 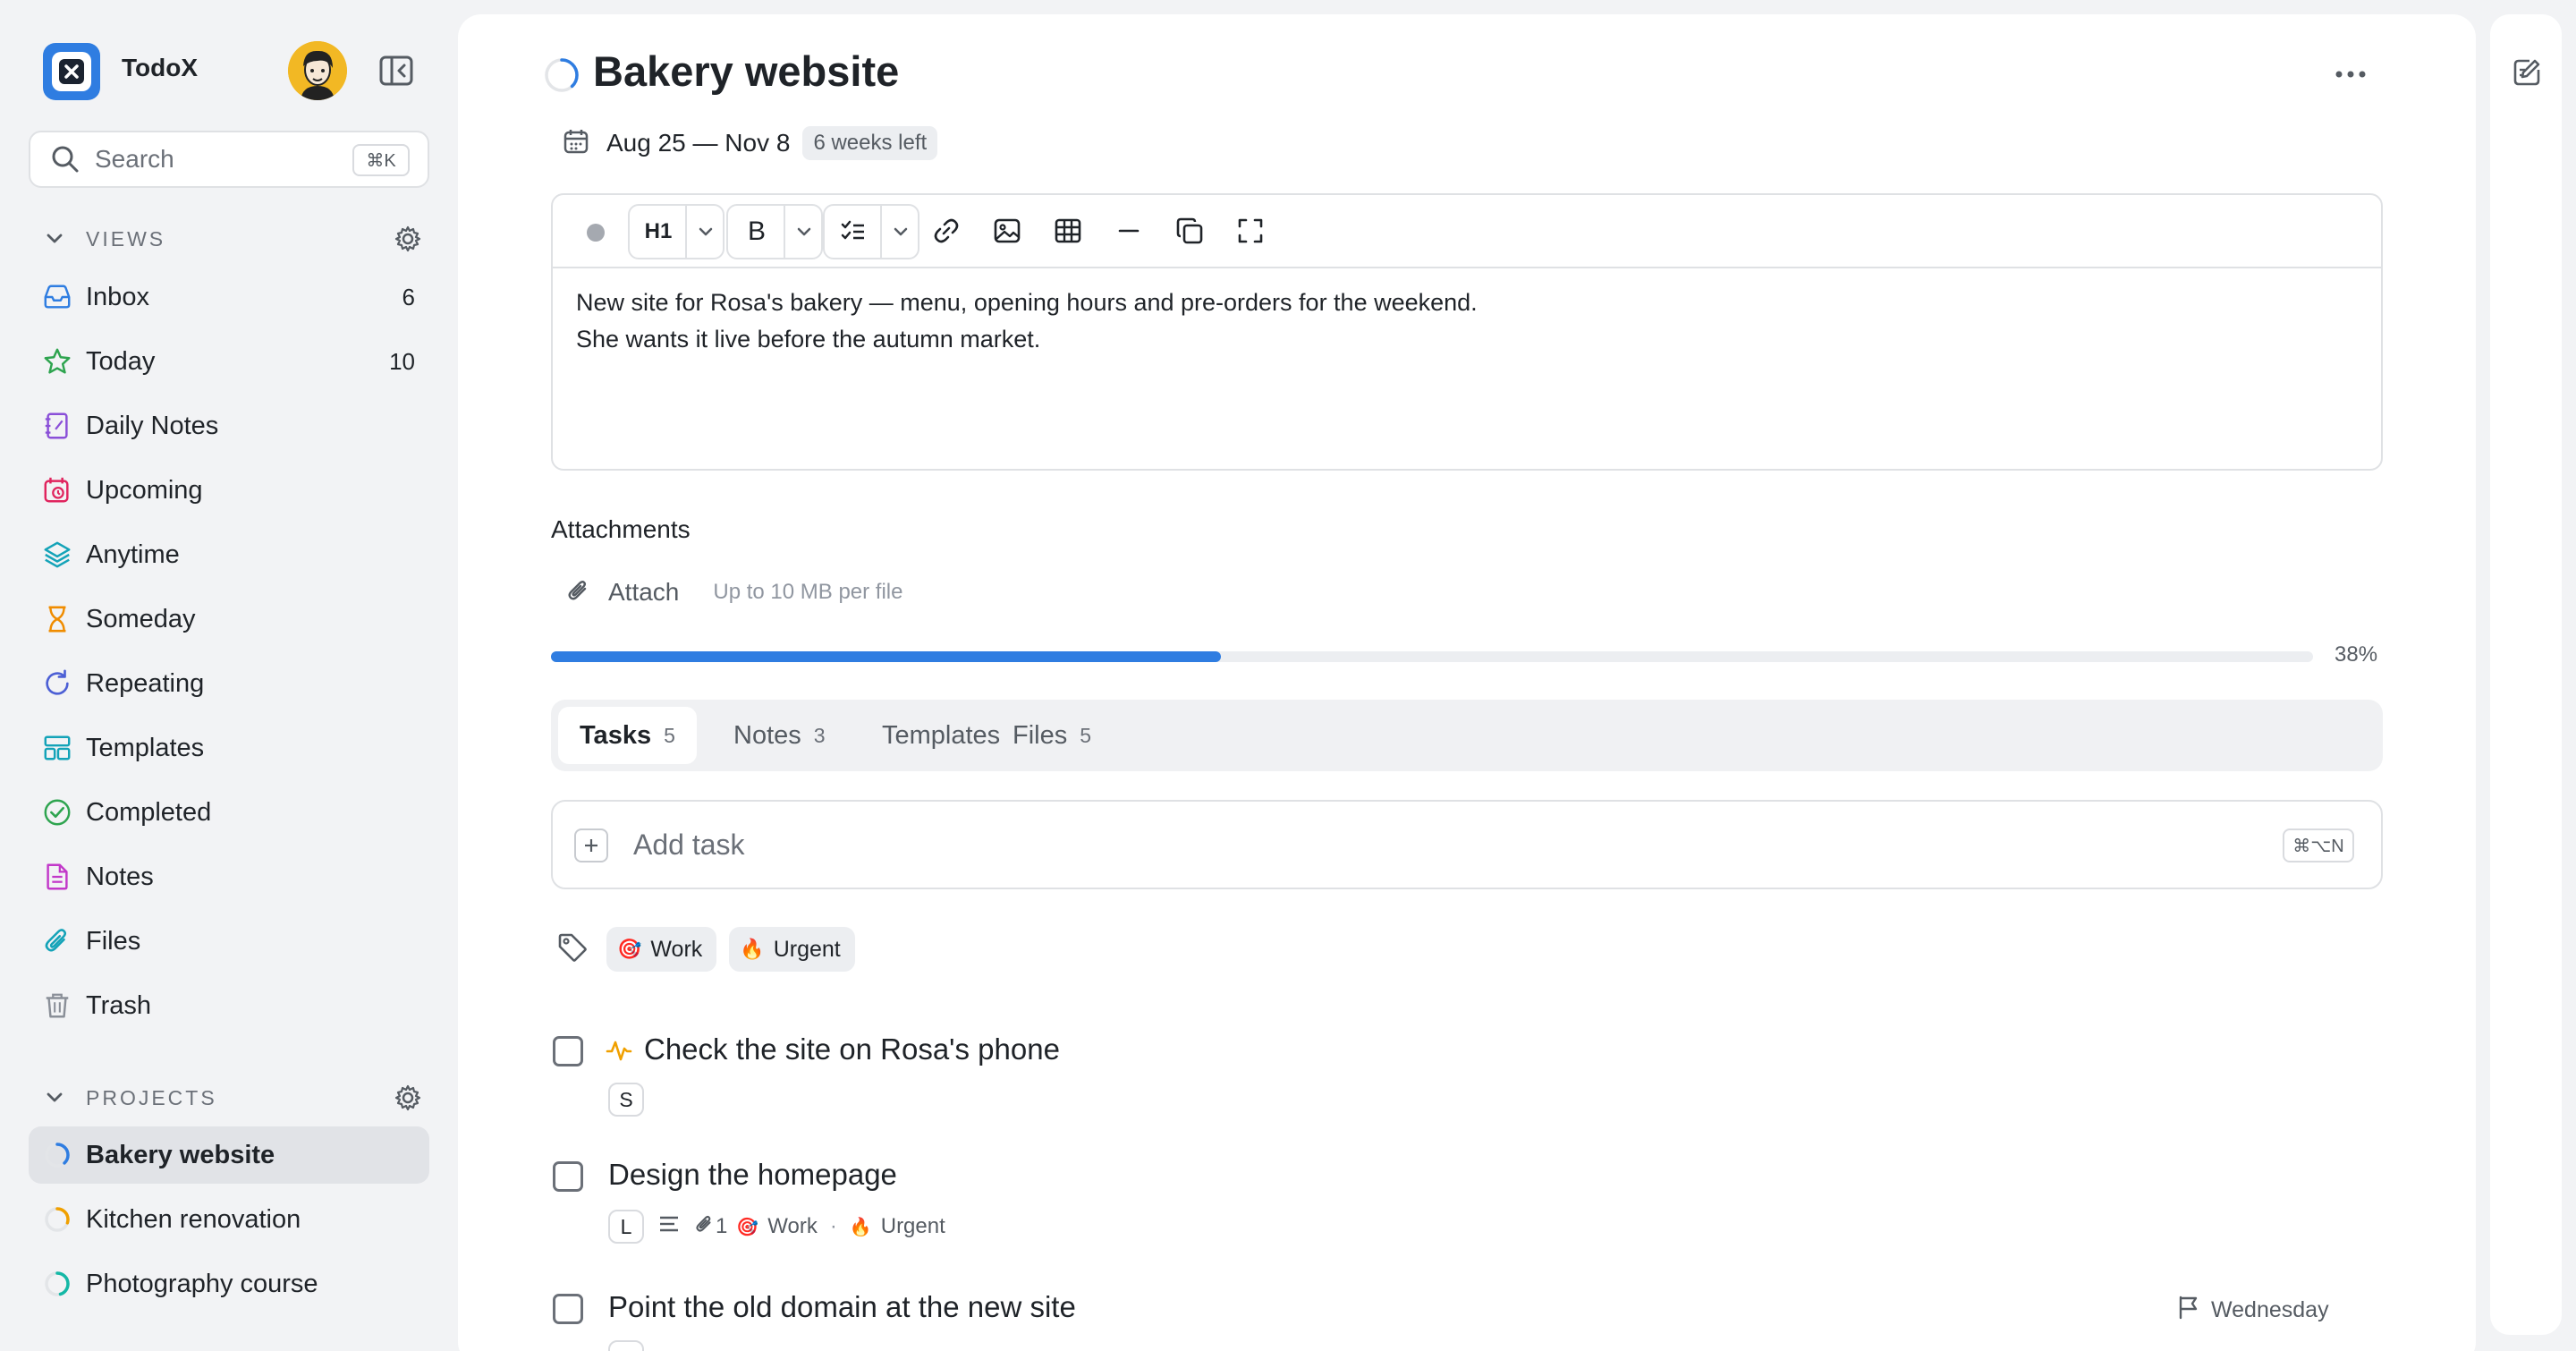 I want to click on views-section-header: VIEWS, so click(x=104, y=239).